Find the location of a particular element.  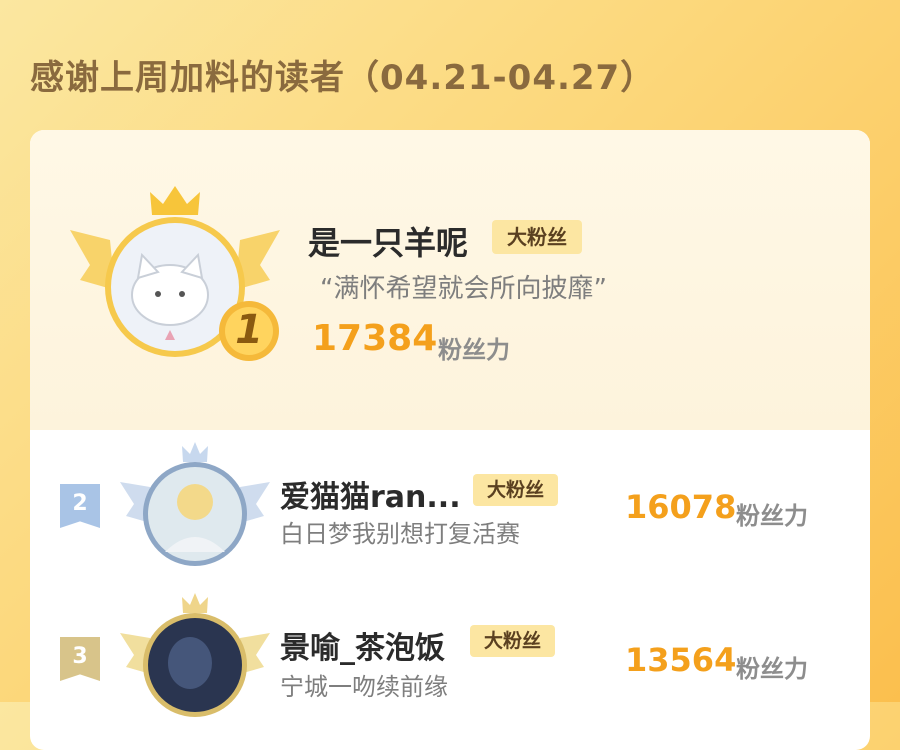

rank-2-badge: 大粉丝 is located at coordinates (515, 490).